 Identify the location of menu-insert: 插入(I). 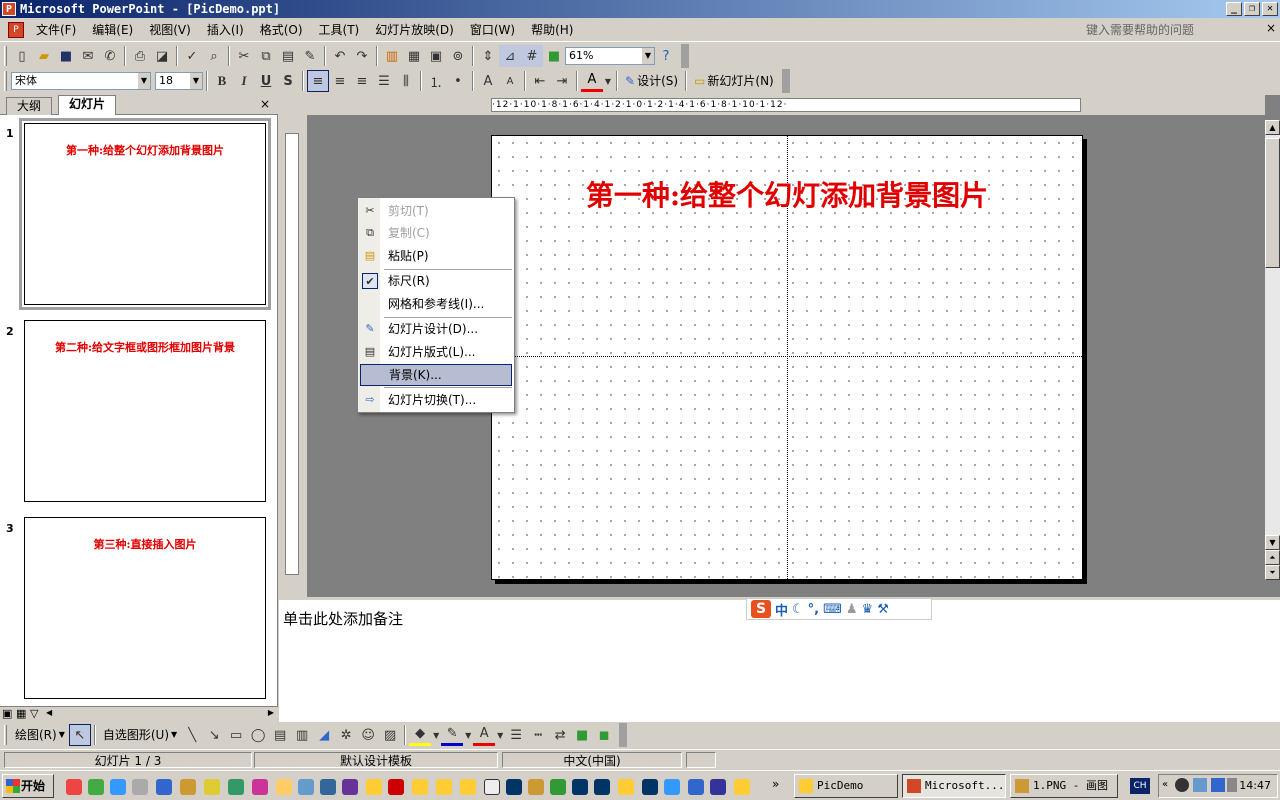
(225, 30).